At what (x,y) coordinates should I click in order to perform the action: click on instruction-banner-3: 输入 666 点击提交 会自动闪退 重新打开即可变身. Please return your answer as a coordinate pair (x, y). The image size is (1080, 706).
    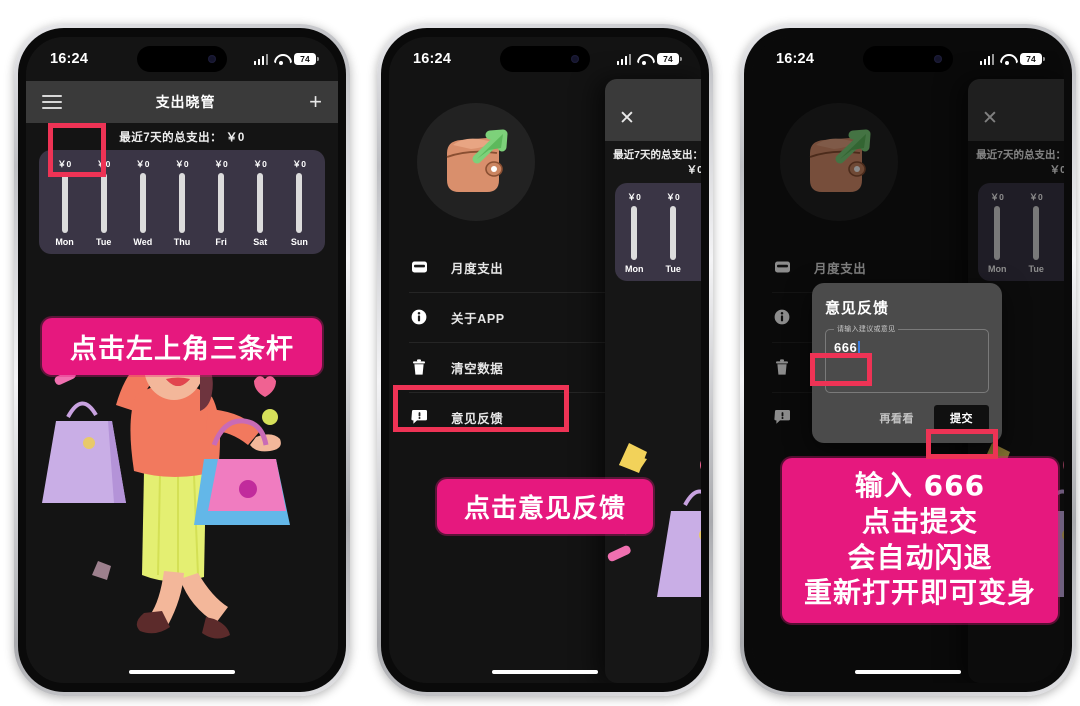
    Looking at the image, I should click on (920, 541).